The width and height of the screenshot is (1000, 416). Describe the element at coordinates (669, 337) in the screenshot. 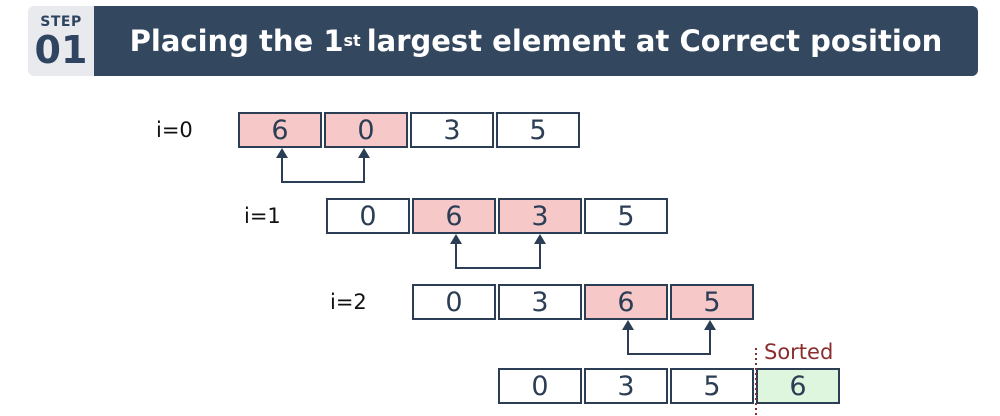

I see `swap-arrow-r2` at that location.